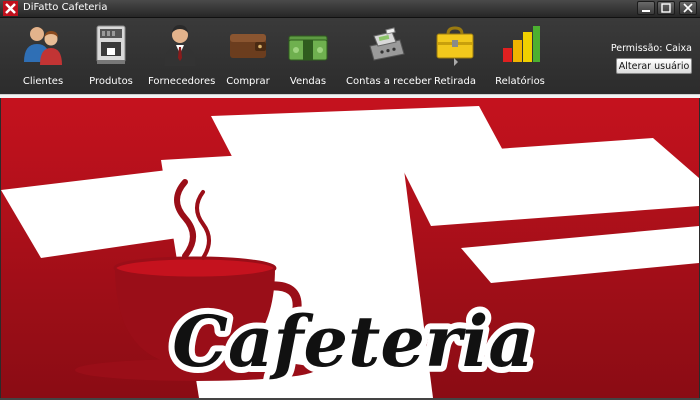 The width and height of the screenshot is (700, 400). I want to click on switch-user-button: Alterar usuário, so click(654, 66).